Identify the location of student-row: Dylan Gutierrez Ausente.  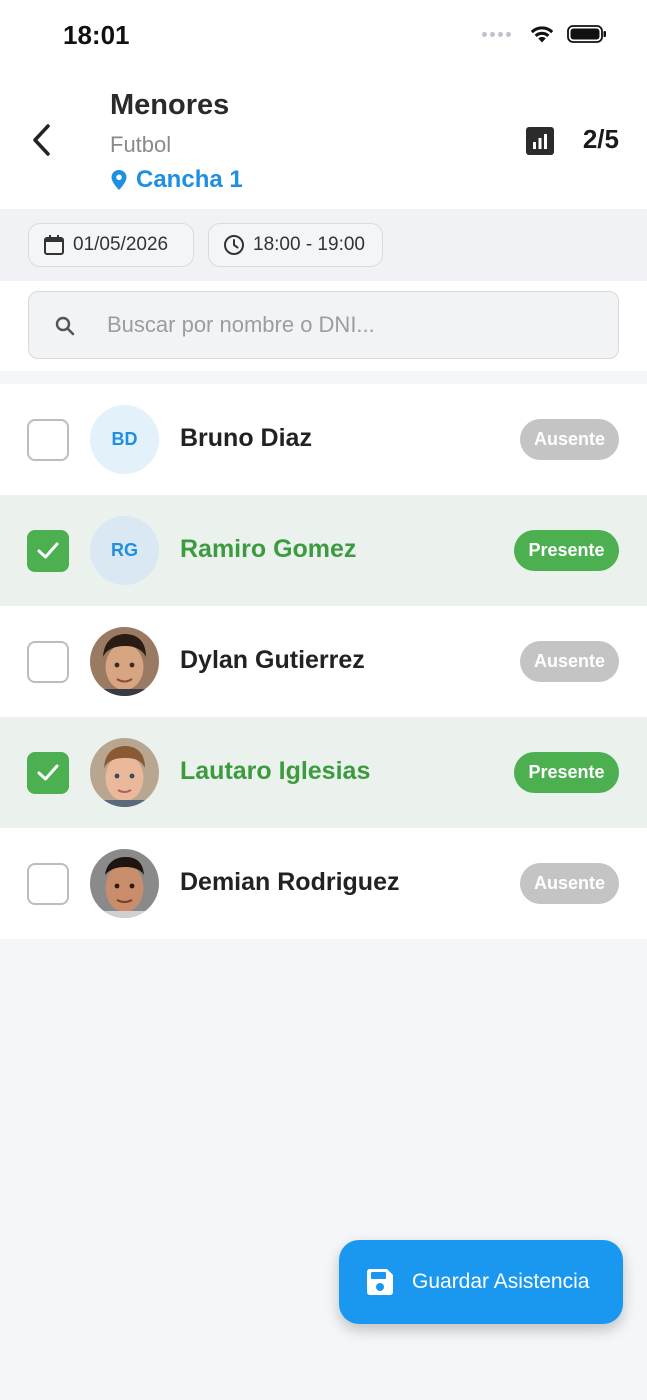
(323, 661).